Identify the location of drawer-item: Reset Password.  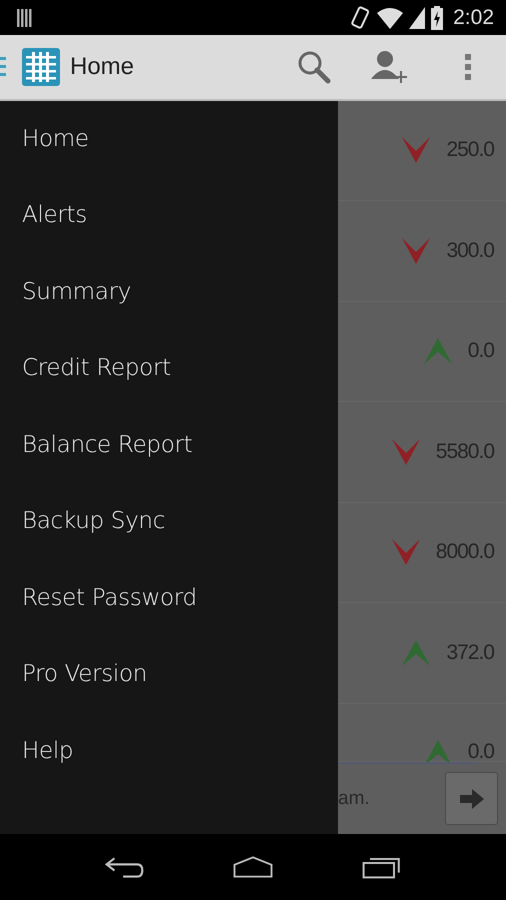
(169, 598).